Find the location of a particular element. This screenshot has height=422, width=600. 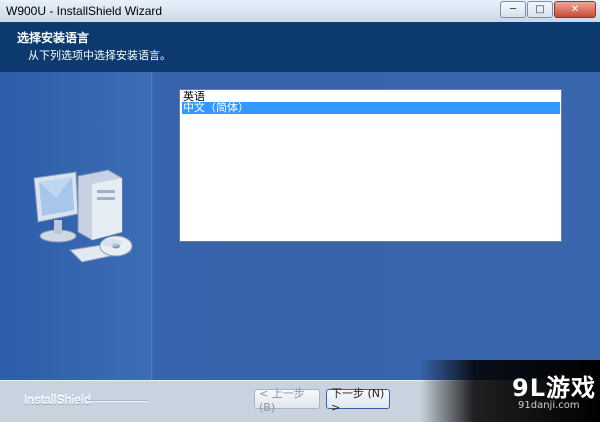

installshield-logo: InstallShield is located at coordinates (57, 400).